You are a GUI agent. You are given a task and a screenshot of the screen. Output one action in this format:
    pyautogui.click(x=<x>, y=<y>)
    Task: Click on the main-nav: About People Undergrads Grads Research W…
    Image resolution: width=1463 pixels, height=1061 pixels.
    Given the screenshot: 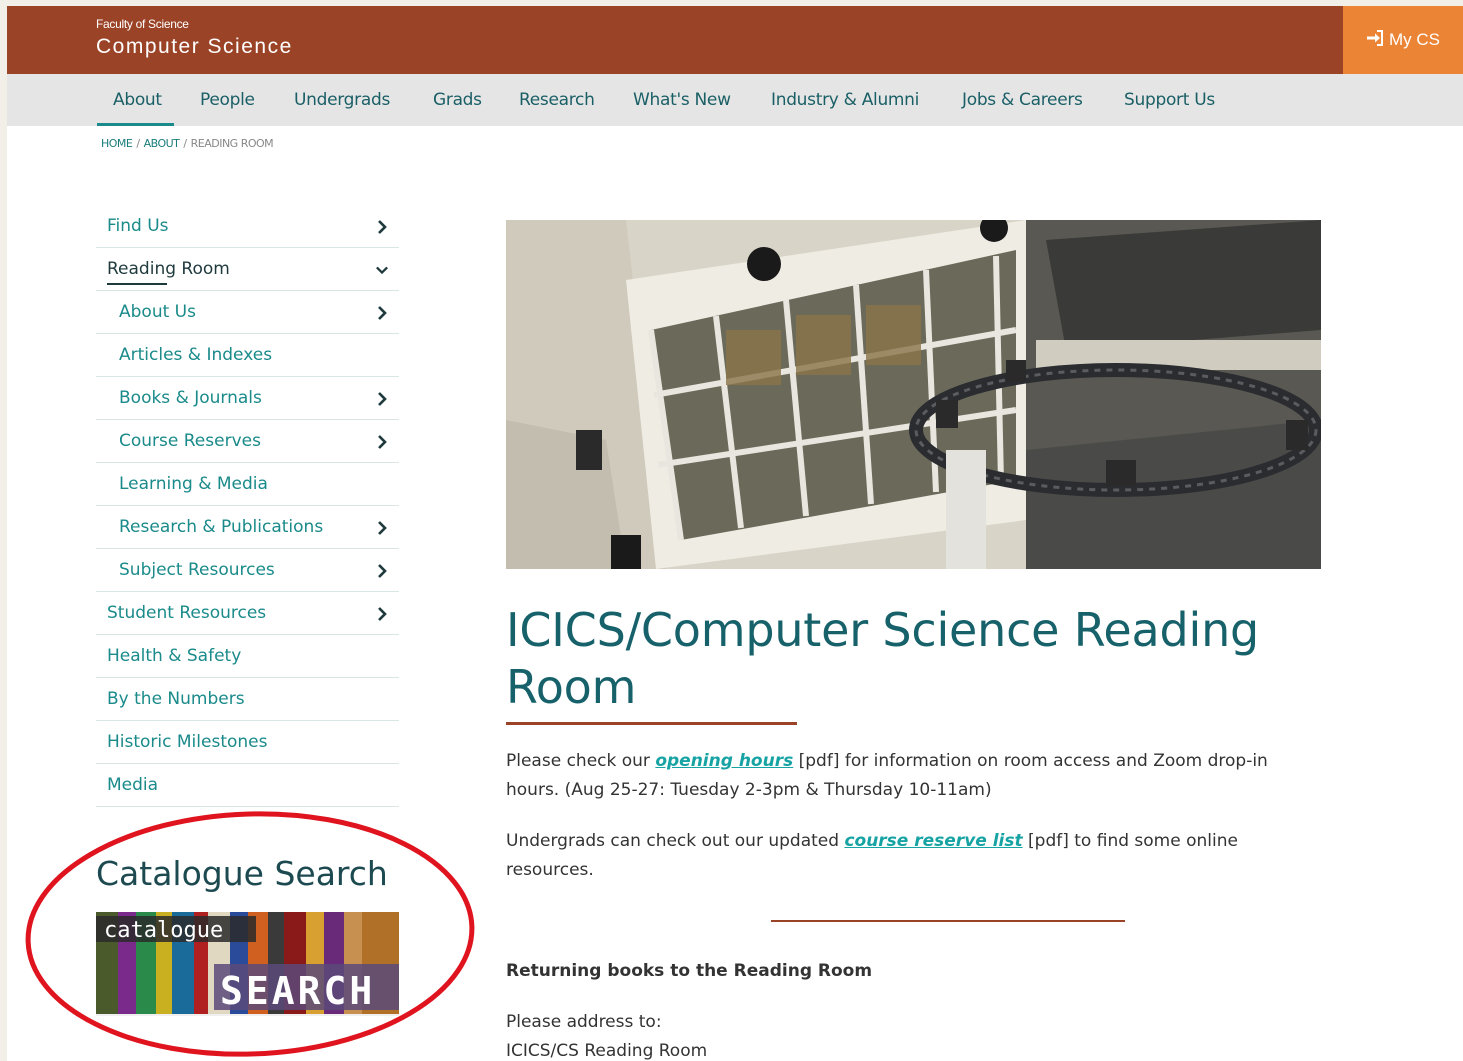 What is the action you would take?
    pyautogui.click(x=735, y=100)
    